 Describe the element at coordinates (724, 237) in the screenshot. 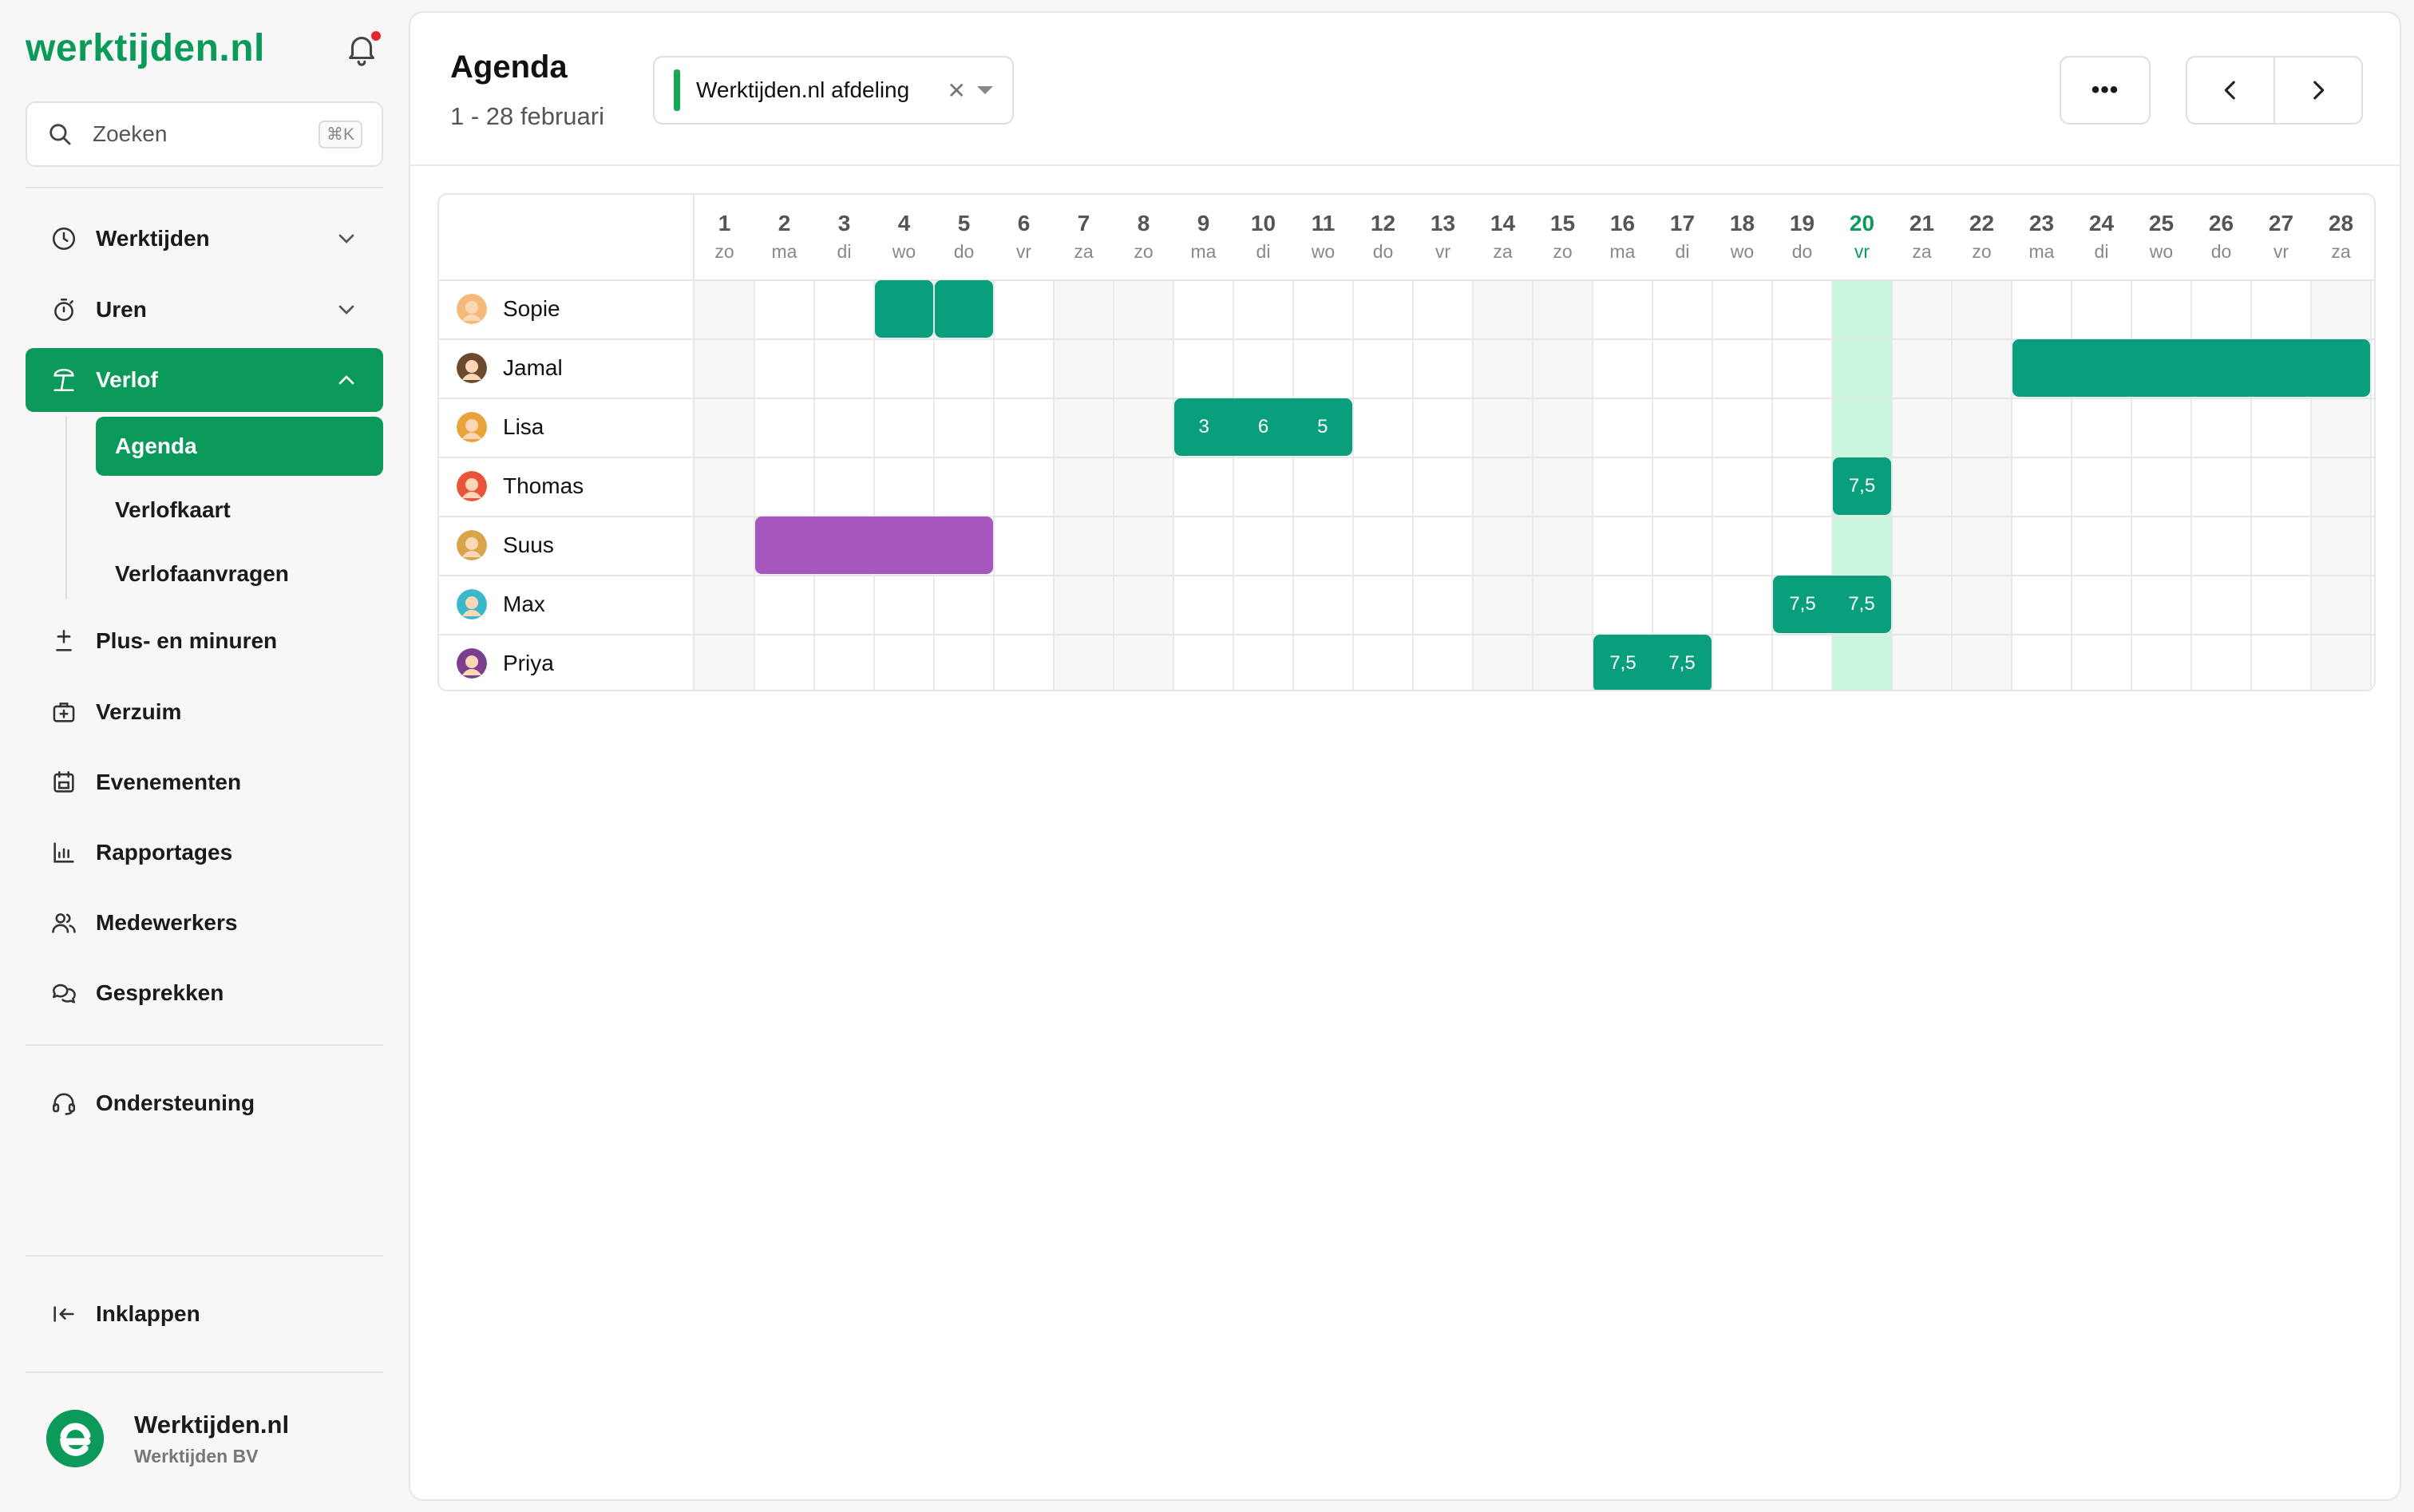

I see `day-header: 1 zo` at that location.